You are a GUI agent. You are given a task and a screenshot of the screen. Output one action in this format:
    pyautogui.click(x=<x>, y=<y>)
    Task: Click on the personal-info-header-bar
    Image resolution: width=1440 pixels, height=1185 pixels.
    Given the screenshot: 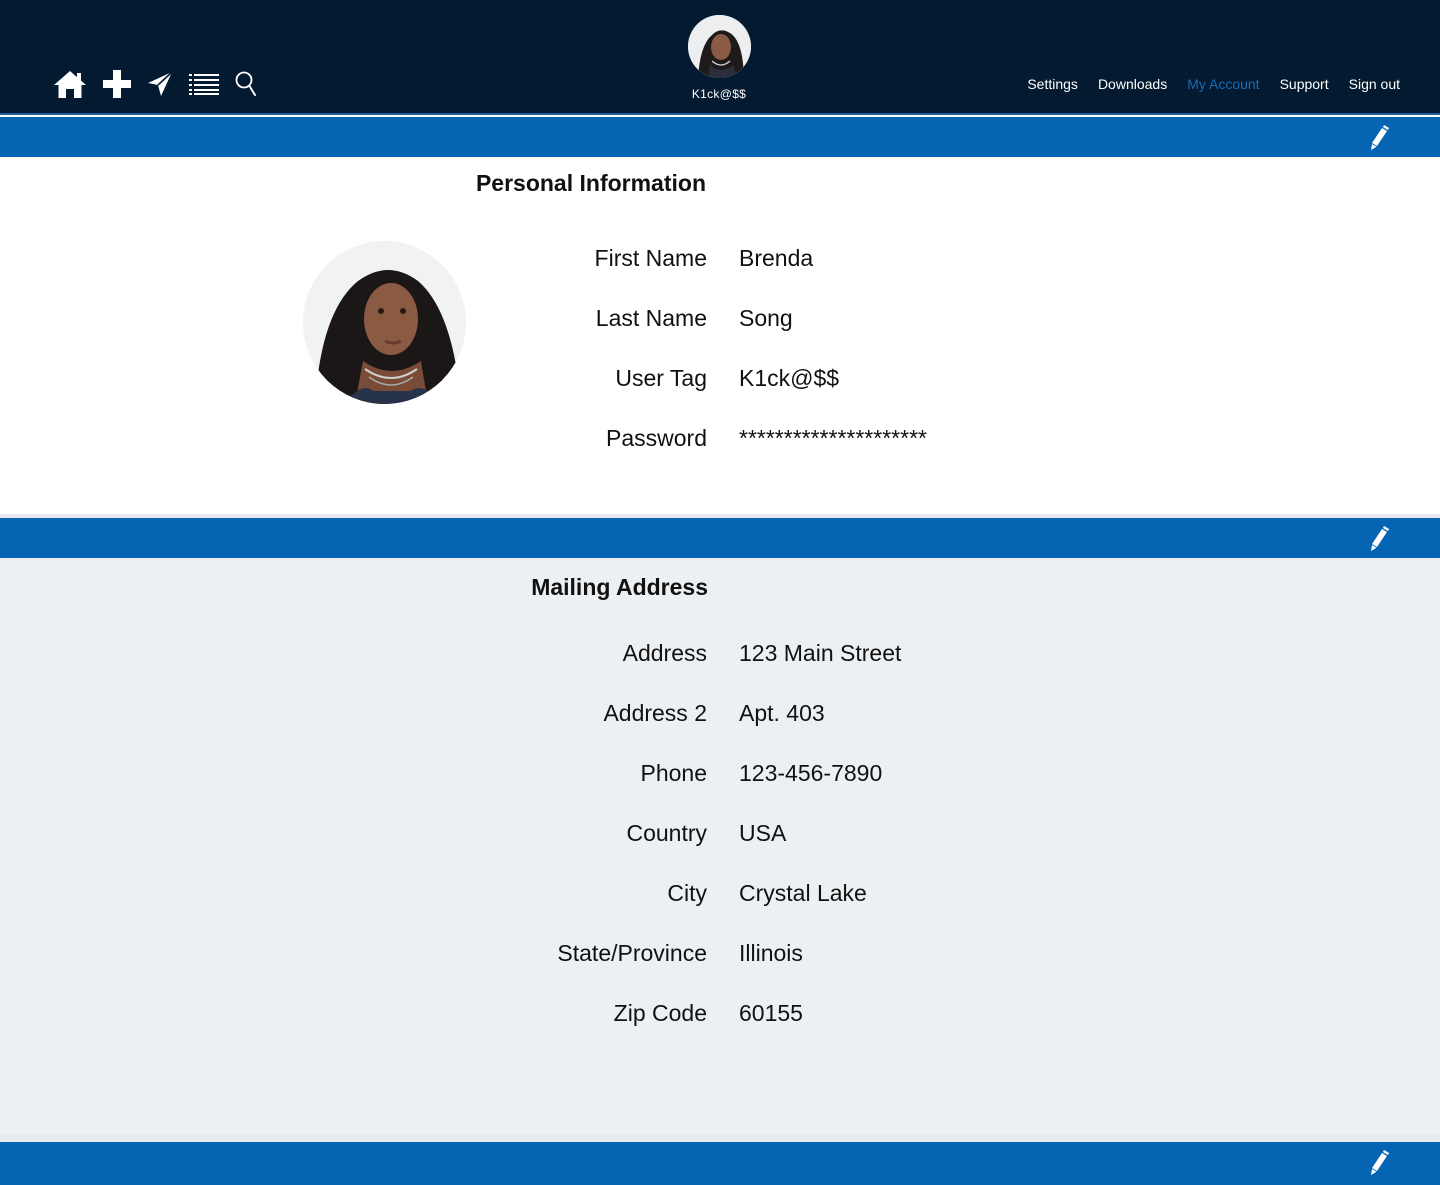 What is the action you would take?
    pyautogui.click(x=720, y=137)
    